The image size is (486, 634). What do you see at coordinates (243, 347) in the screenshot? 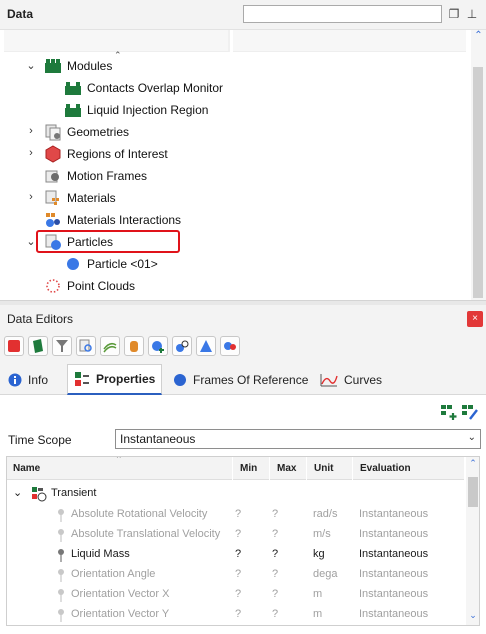
I see `editors-toolbar` at bounding box center [243, 347].